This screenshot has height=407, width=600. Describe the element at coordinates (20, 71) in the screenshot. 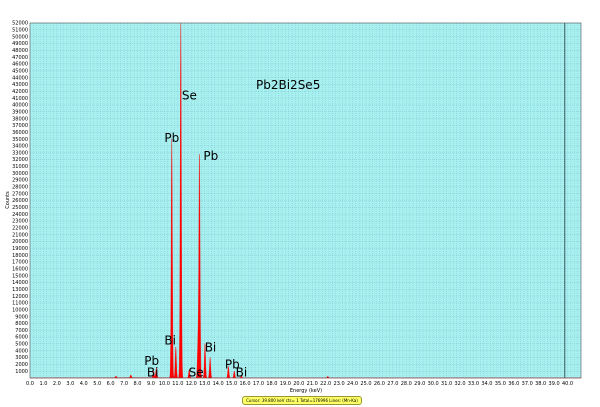

I see `y-tick-label: 45000` at that location.